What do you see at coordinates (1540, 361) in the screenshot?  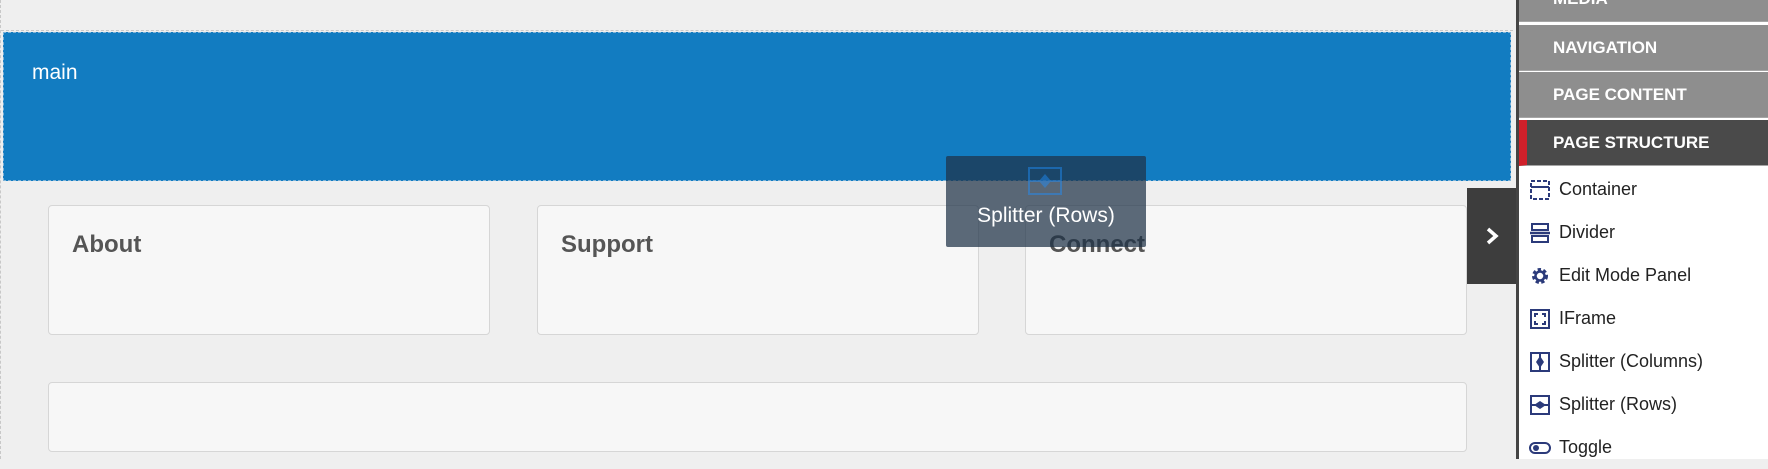 I see `splitter-columns-icon` at bounding box center [1540, 361].